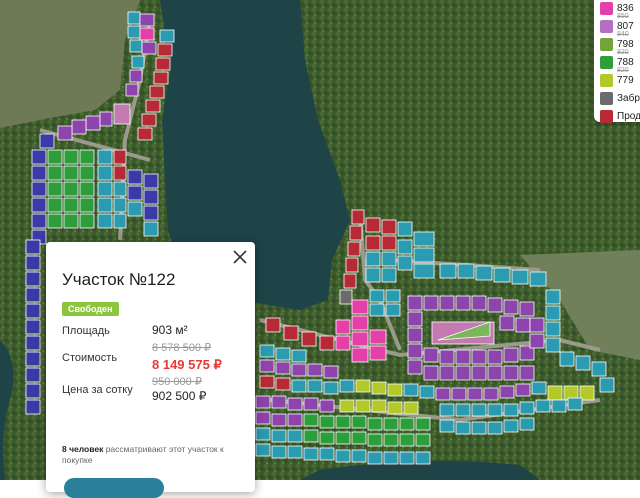  What do you see at coordinates (628, 116) in the screenshot?
I see `legend-value: Прод` at bounding box center [628, 116].